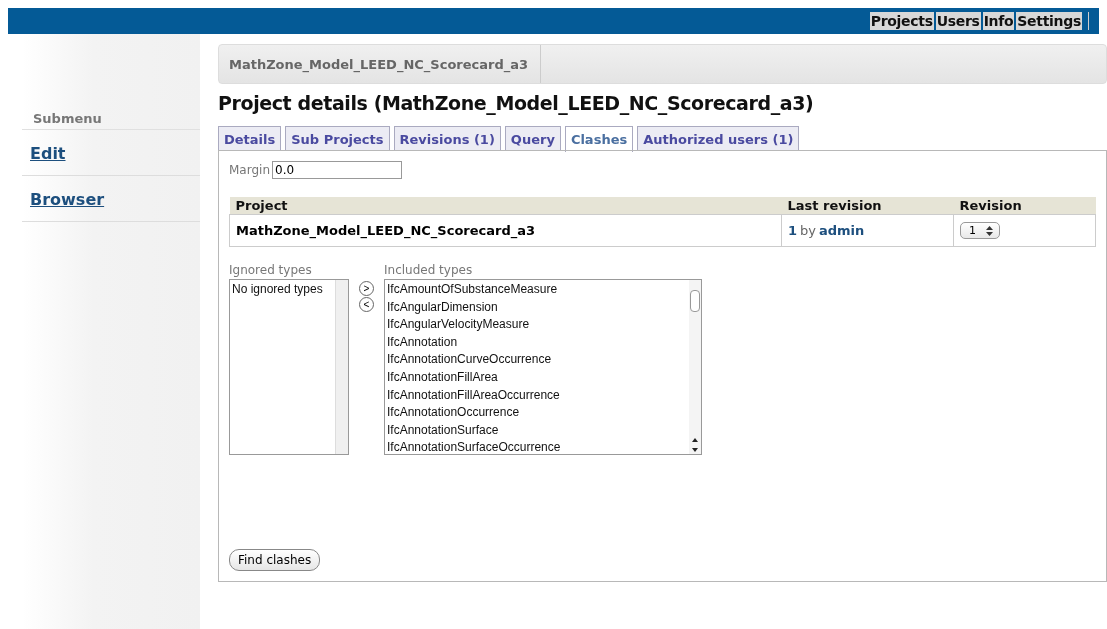  I want to click on move-button: >, so click(366, 288).